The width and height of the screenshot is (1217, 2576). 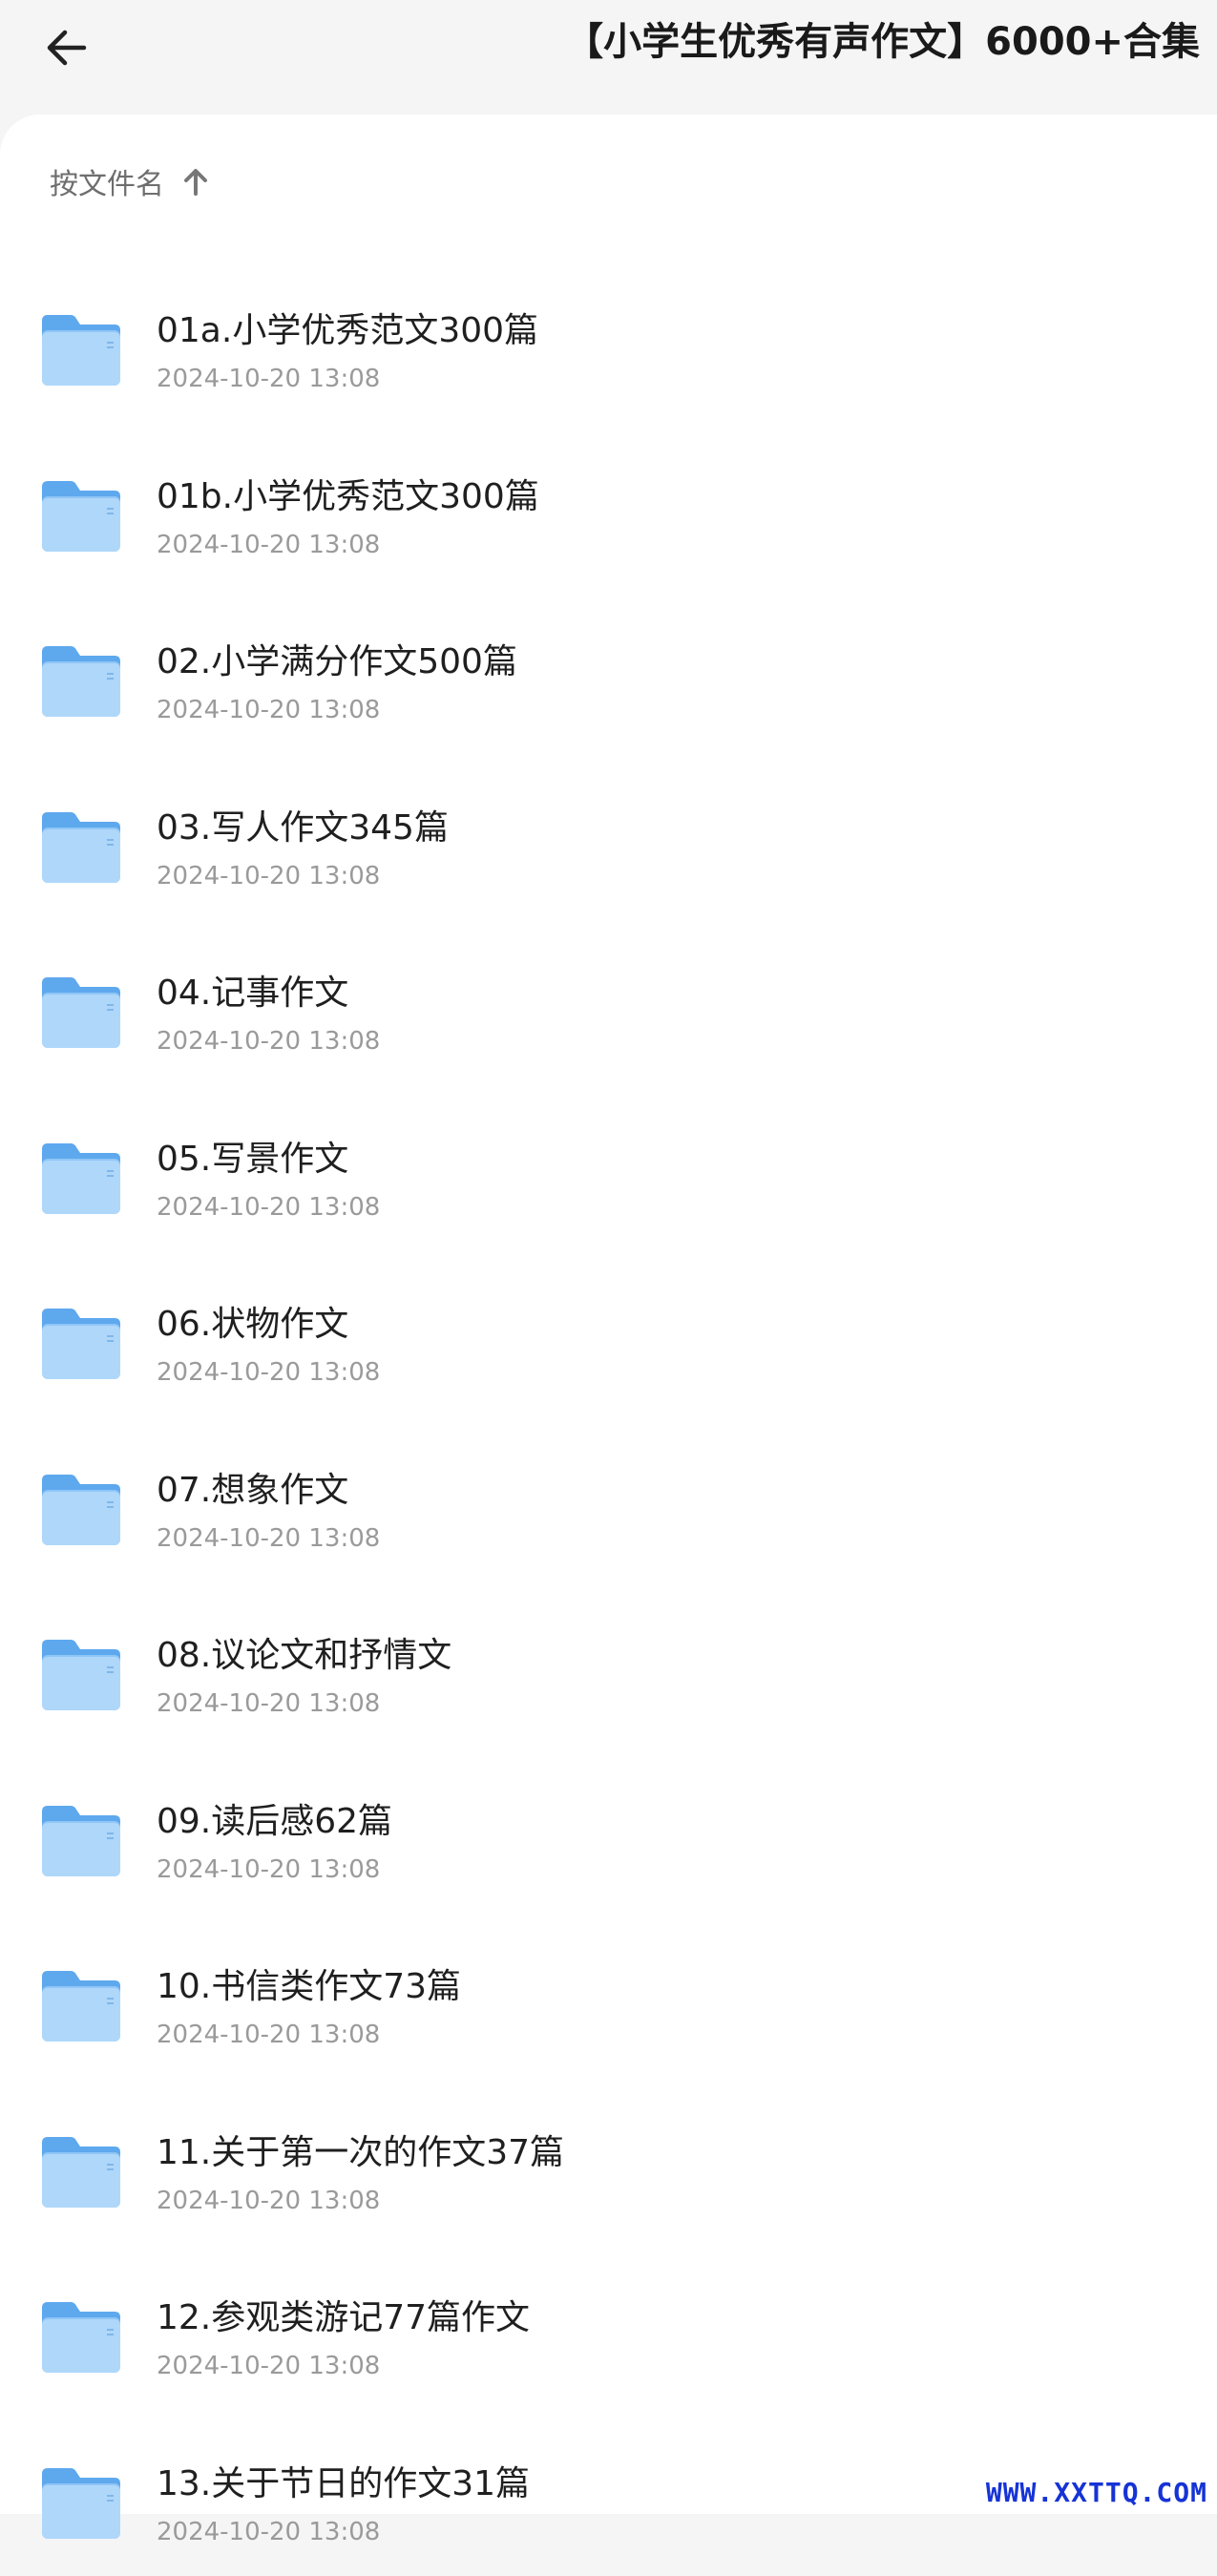 I want to click on folder-name: 08.议论文和抒情文, so click(x=304, y=1656).